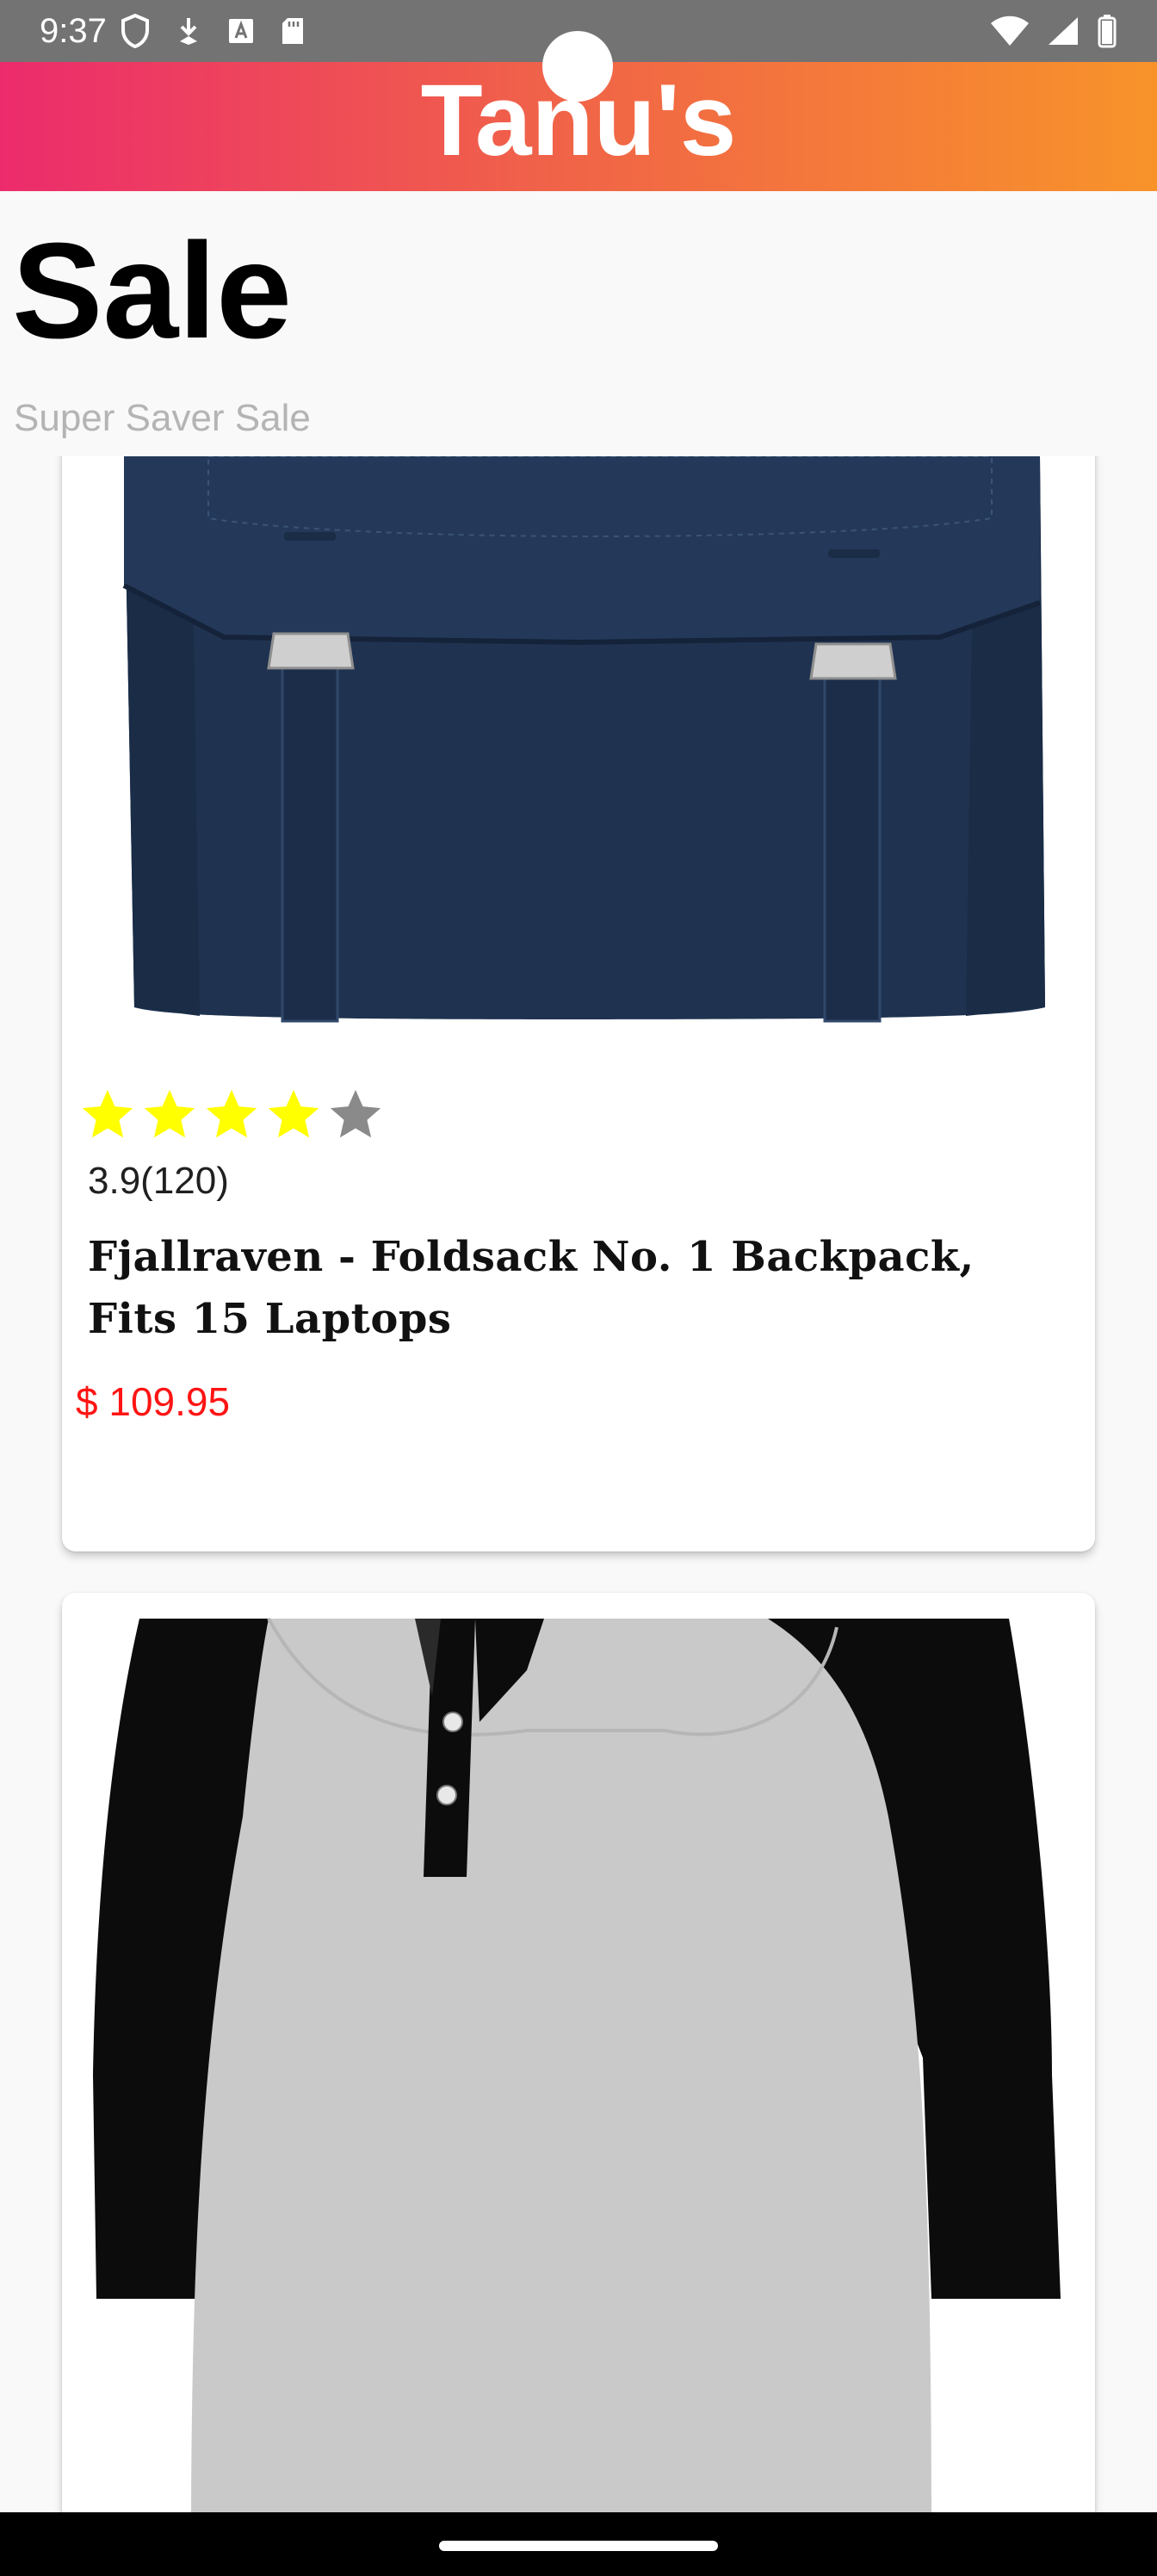 This screenshot has height=2576, width=1157. I want to click on rating-stars, so click(231, 1115).